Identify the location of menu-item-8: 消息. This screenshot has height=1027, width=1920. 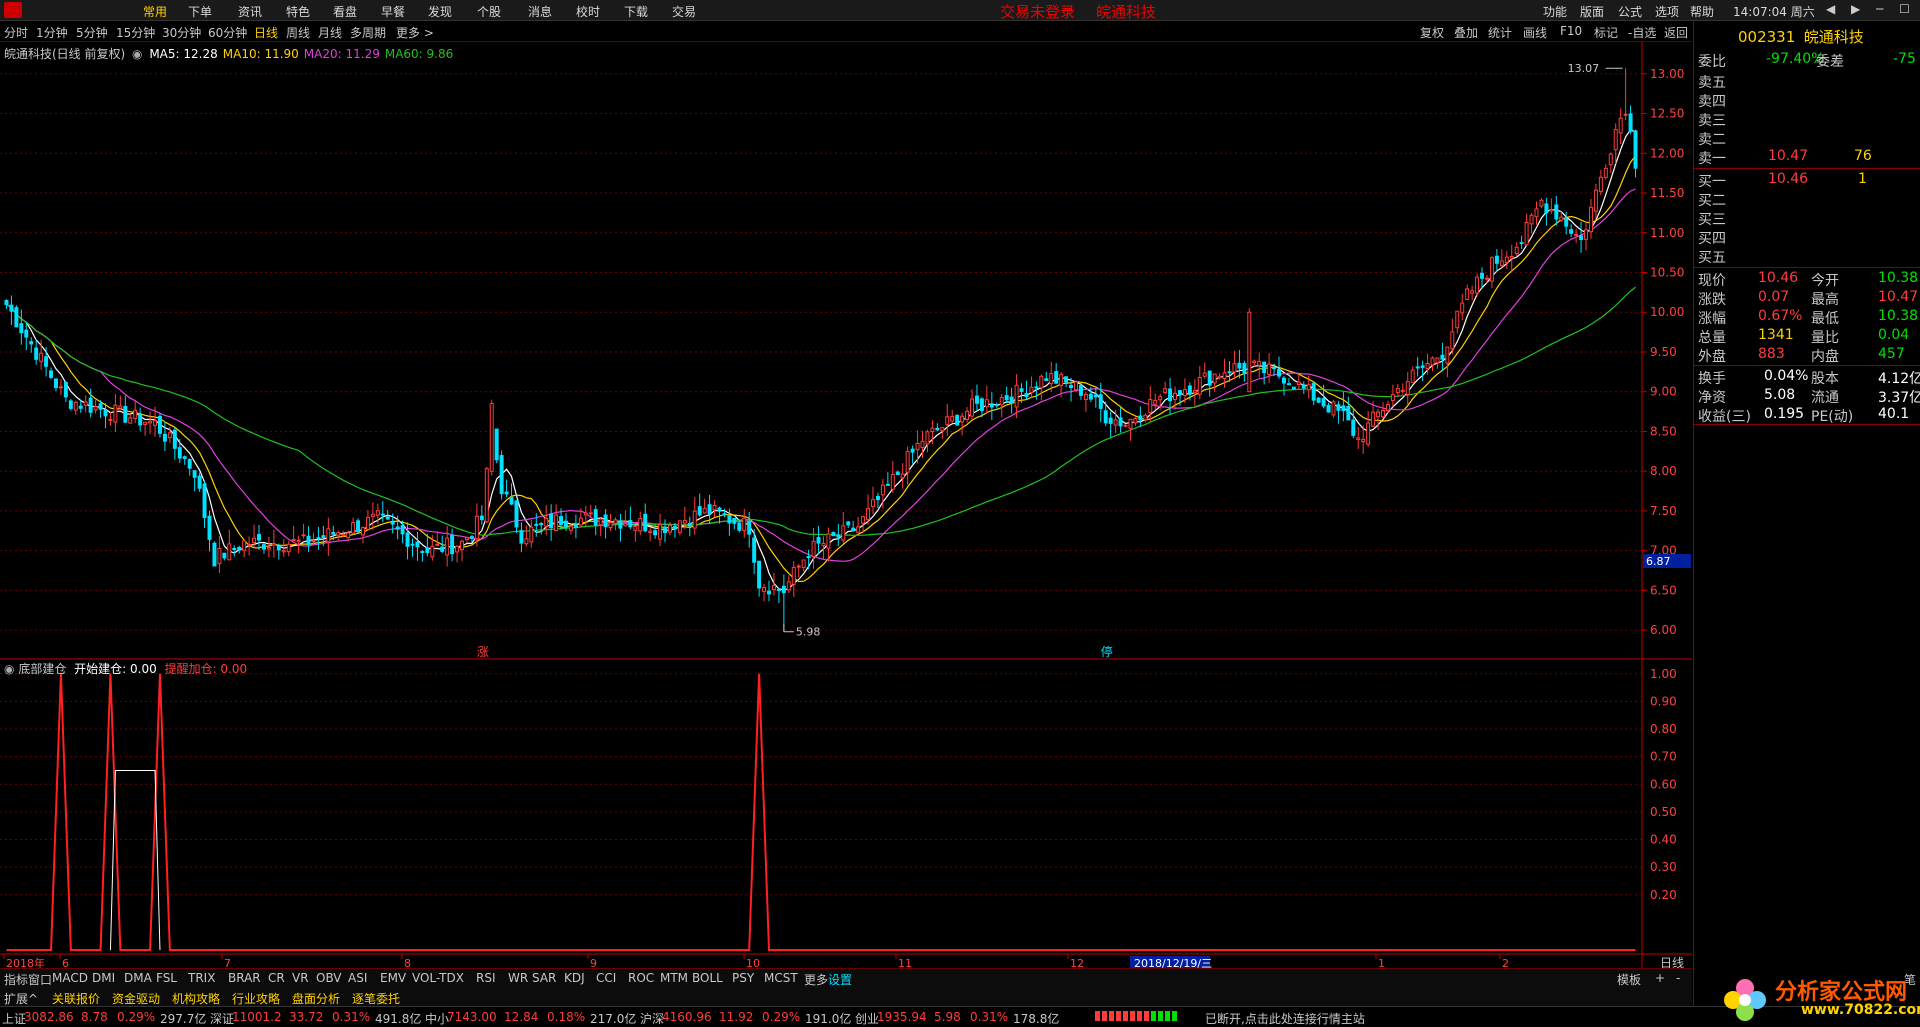
(540, 11).